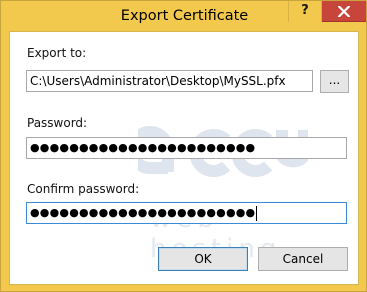 This screenshot has width=367, height=292. I want to click on password-label: Password:, so click(57, 123).